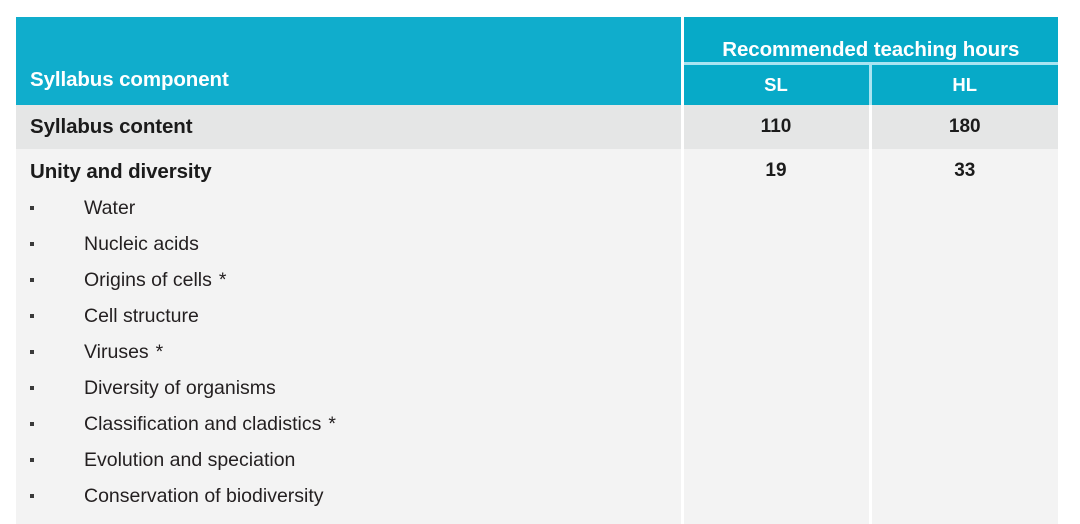  Describe the element at coordinates (116, 352) in the screenshot. I see `topic-label: Viruses` at that location.